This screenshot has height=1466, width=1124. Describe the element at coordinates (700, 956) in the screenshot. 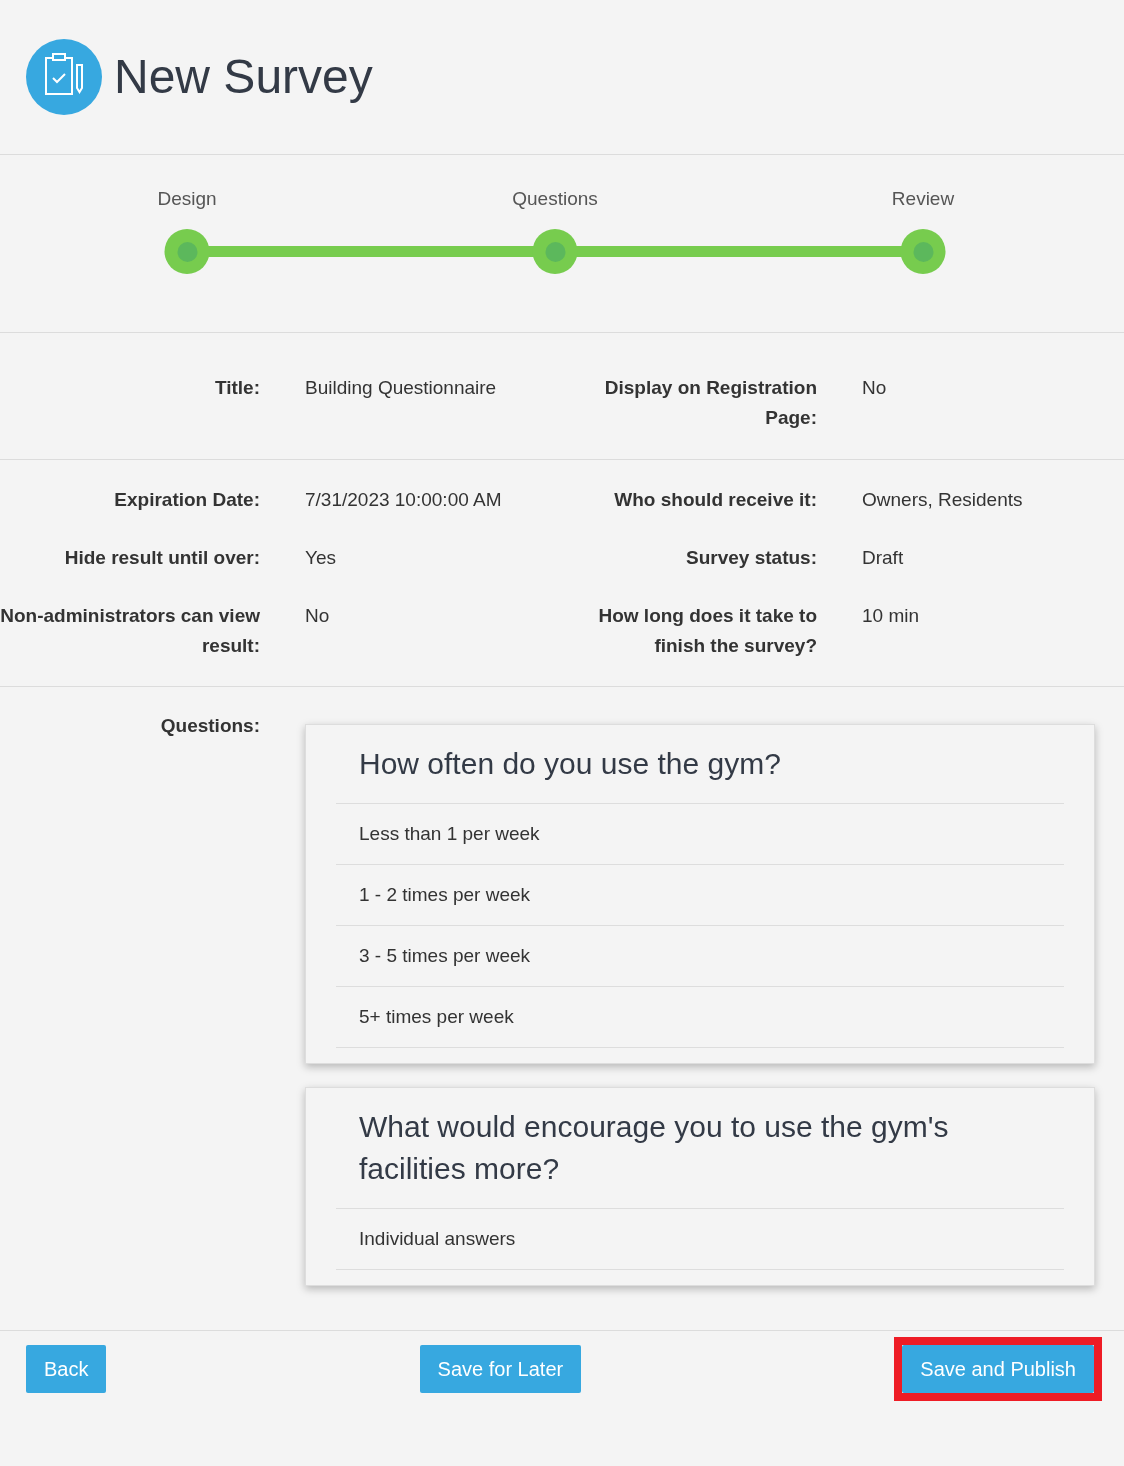

I see `answer-option: 3 - 5 times per week` at that location.